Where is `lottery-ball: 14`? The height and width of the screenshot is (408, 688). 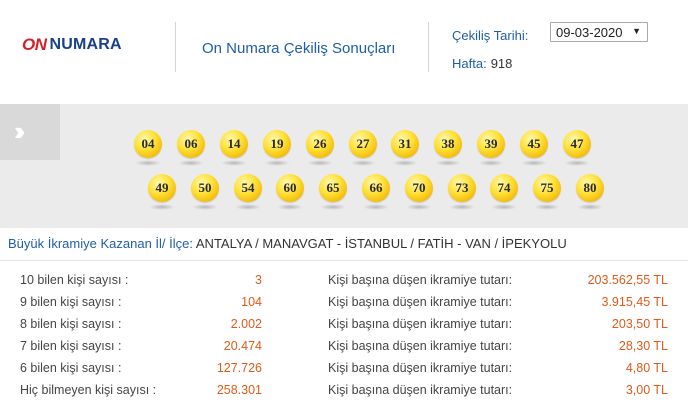 lottery-ball: 14 is located at coordinates (234, 144).